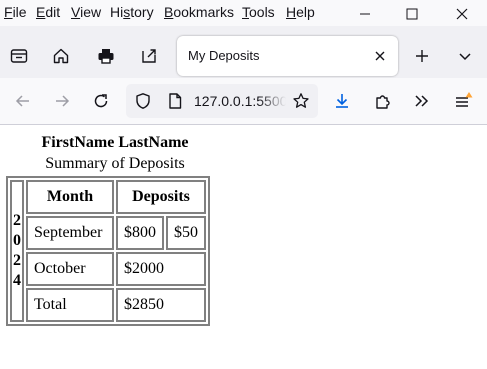  I want to click on table-row: September $800 $50, so click(108, 233).